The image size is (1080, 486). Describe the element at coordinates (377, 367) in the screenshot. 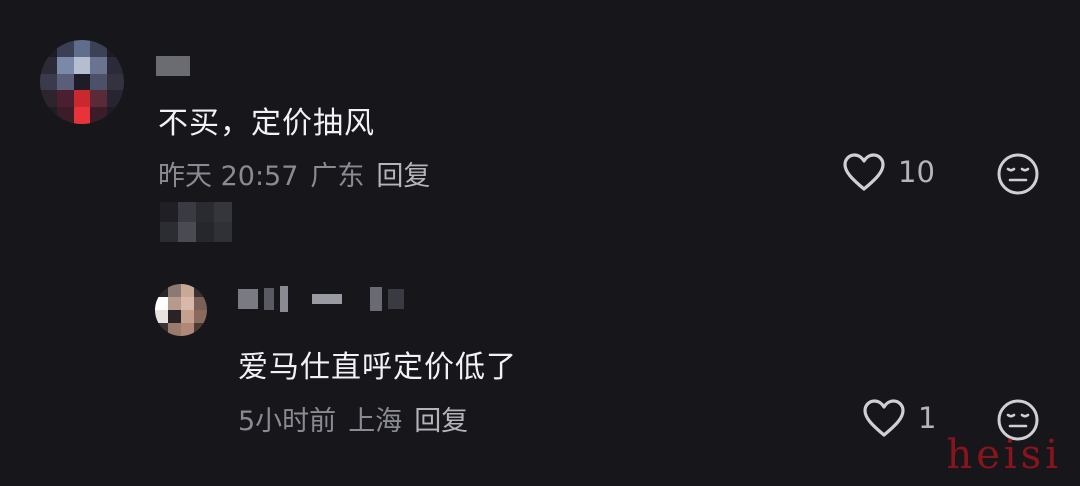

I see `reply-text: 爱马仕直呼定价低了` at that location.